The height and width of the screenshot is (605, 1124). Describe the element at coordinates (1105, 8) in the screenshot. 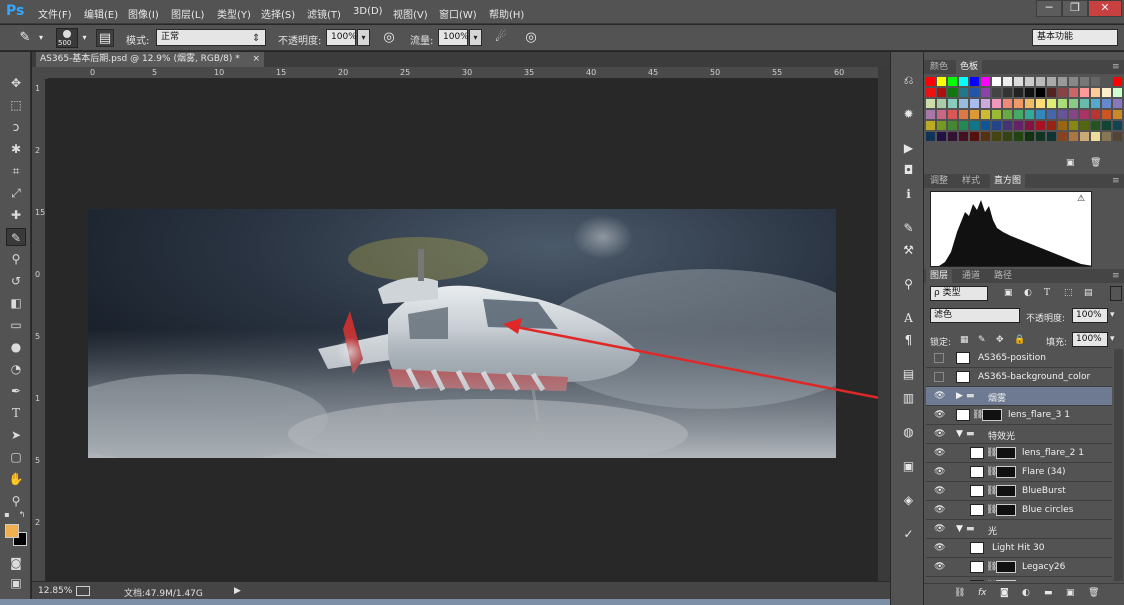

I see `close-window-button: ✕` at that location.